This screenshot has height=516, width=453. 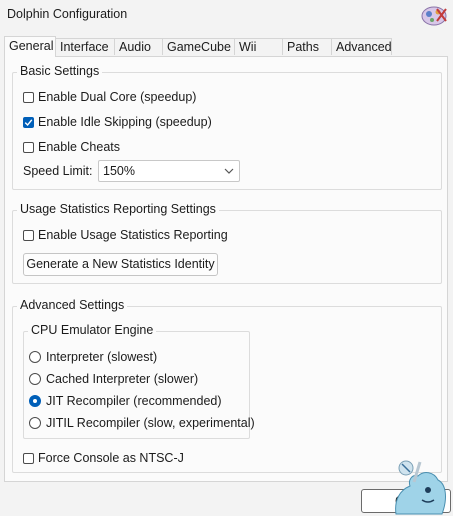 I want to click on window-title: Dolphin Configuration, so click(x=67, y=14).